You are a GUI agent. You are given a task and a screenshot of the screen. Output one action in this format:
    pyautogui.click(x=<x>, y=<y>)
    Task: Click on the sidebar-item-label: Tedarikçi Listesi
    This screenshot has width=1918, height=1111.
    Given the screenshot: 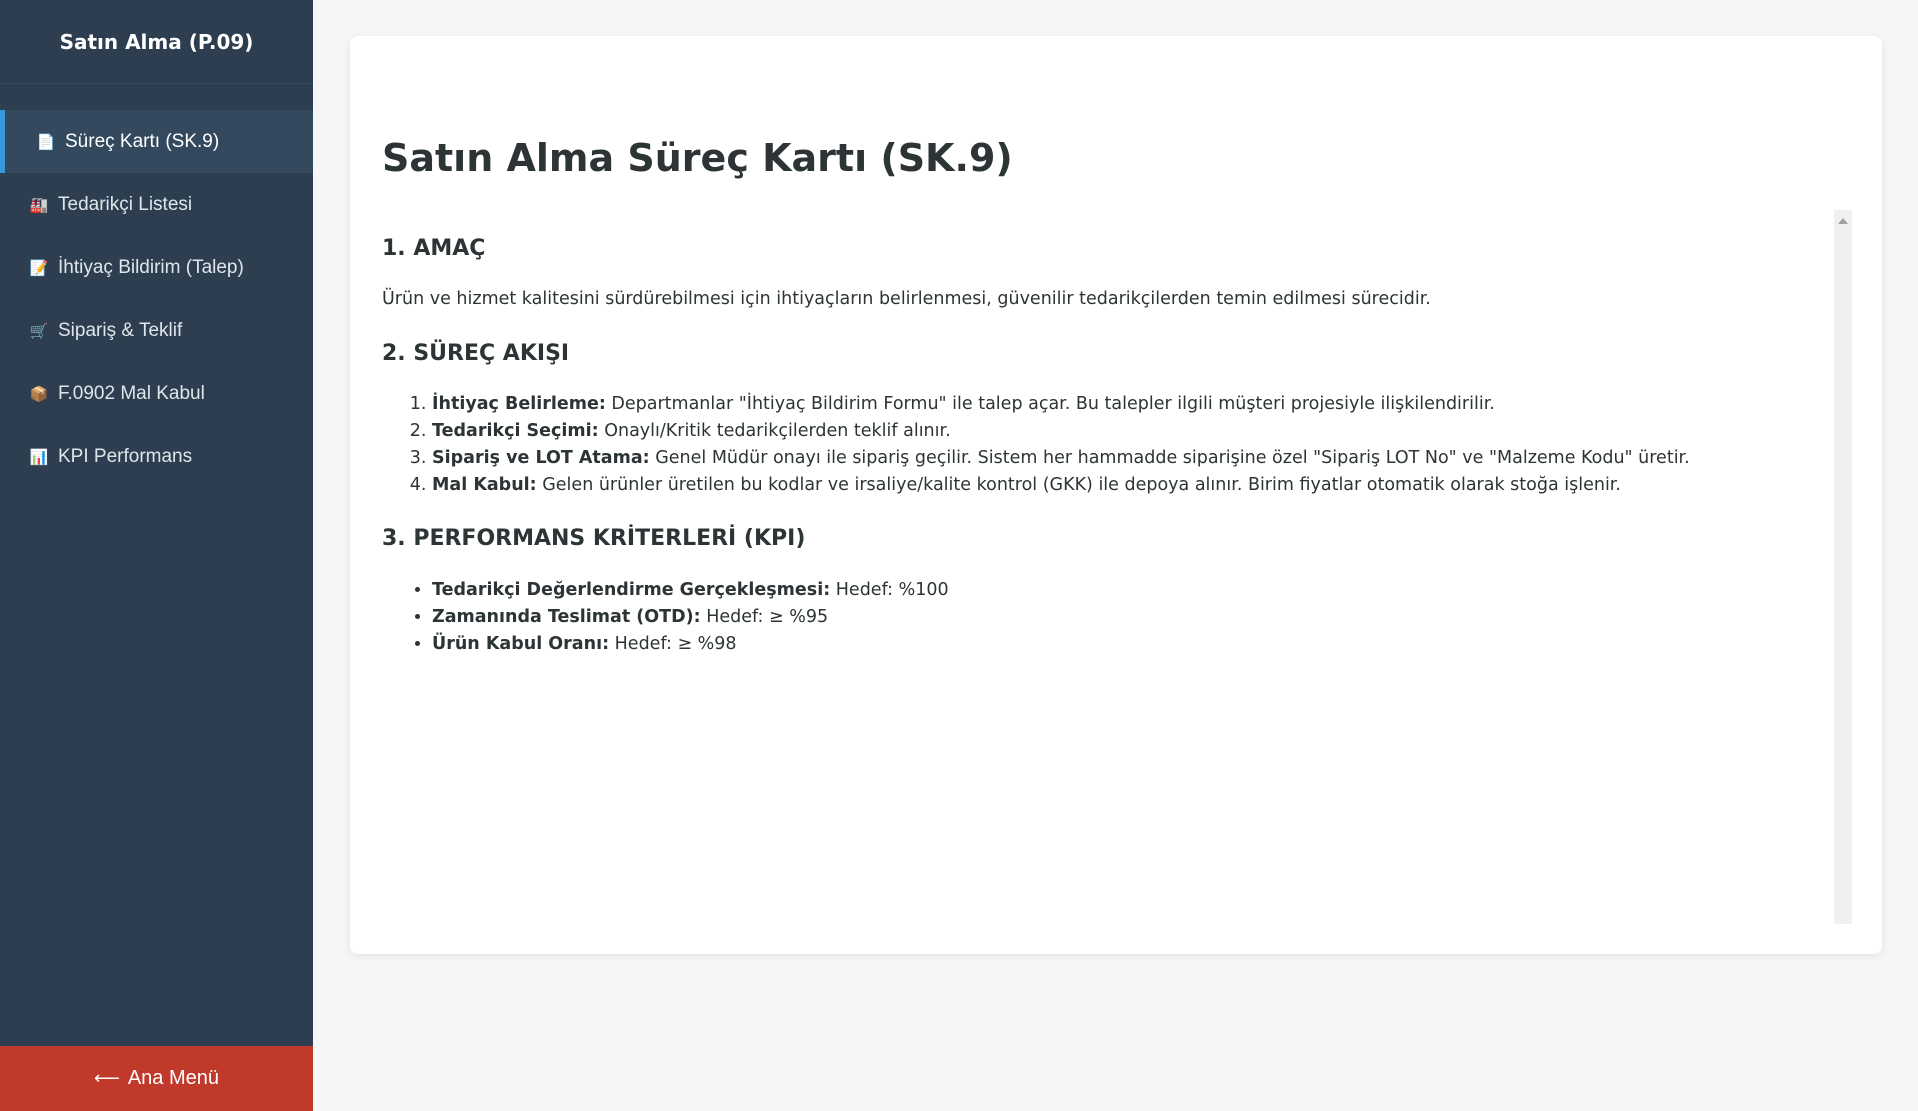 What is the action you would take?
    pyautogui.click(x=125, y=204)
    